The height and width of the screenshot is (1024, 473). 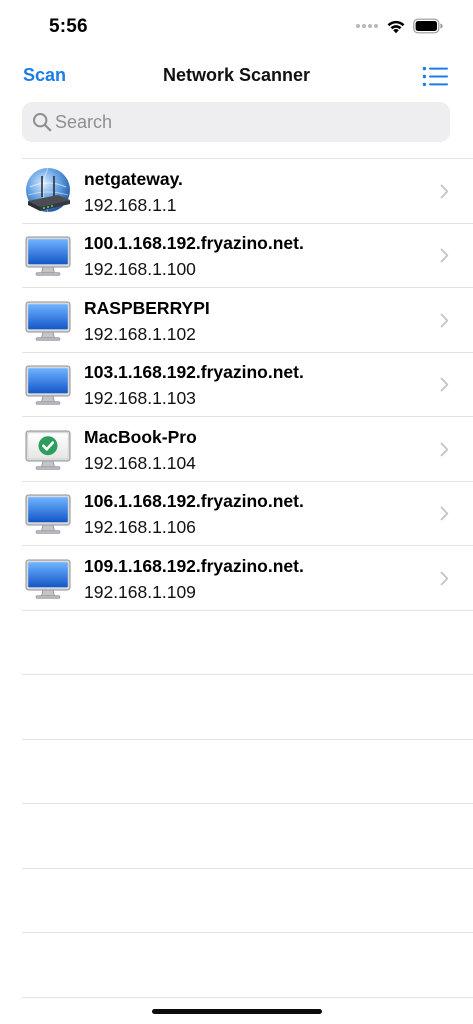 I want to click on device-row: netgateway. 192.168.1.1, so click(x=236, y=191).